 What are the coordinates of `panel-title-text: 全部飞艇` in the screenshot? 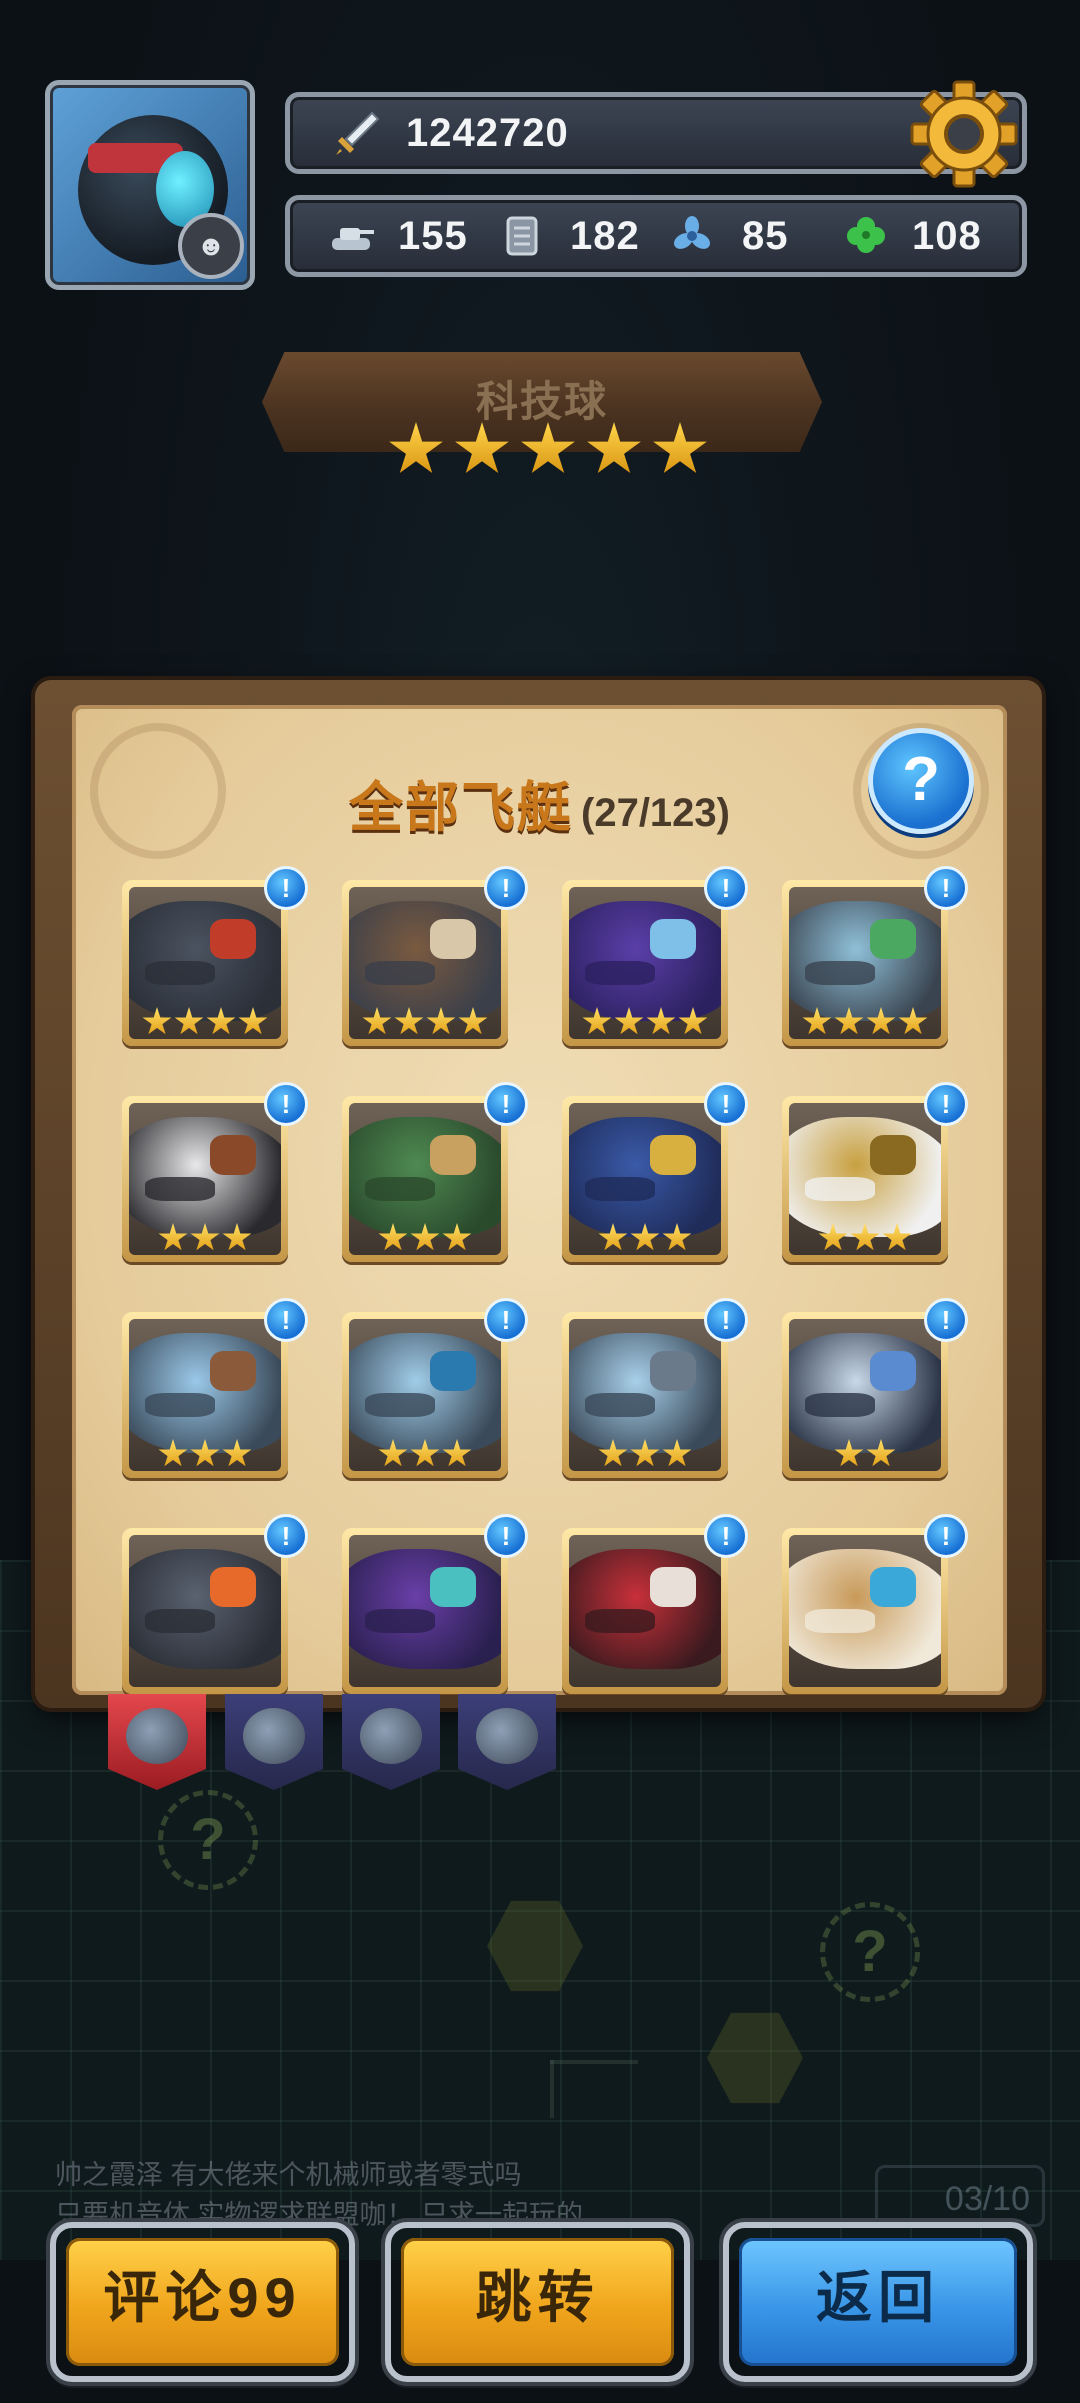 It's located at (461, 808).